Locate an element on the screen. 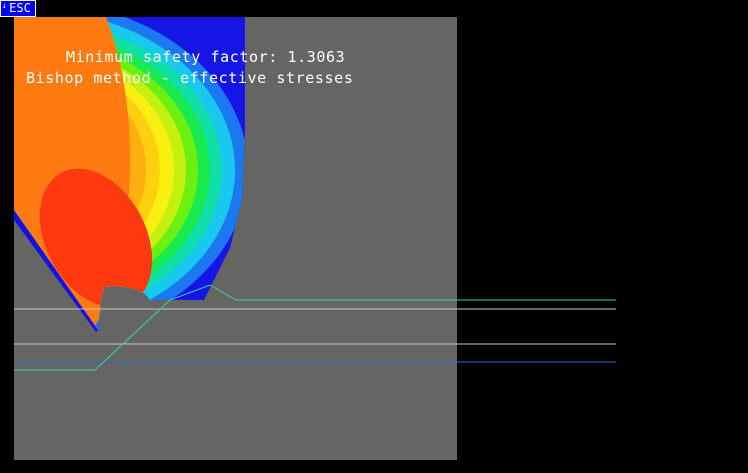  esc-button: ↓ ESC is located at coordinates (18, 8).